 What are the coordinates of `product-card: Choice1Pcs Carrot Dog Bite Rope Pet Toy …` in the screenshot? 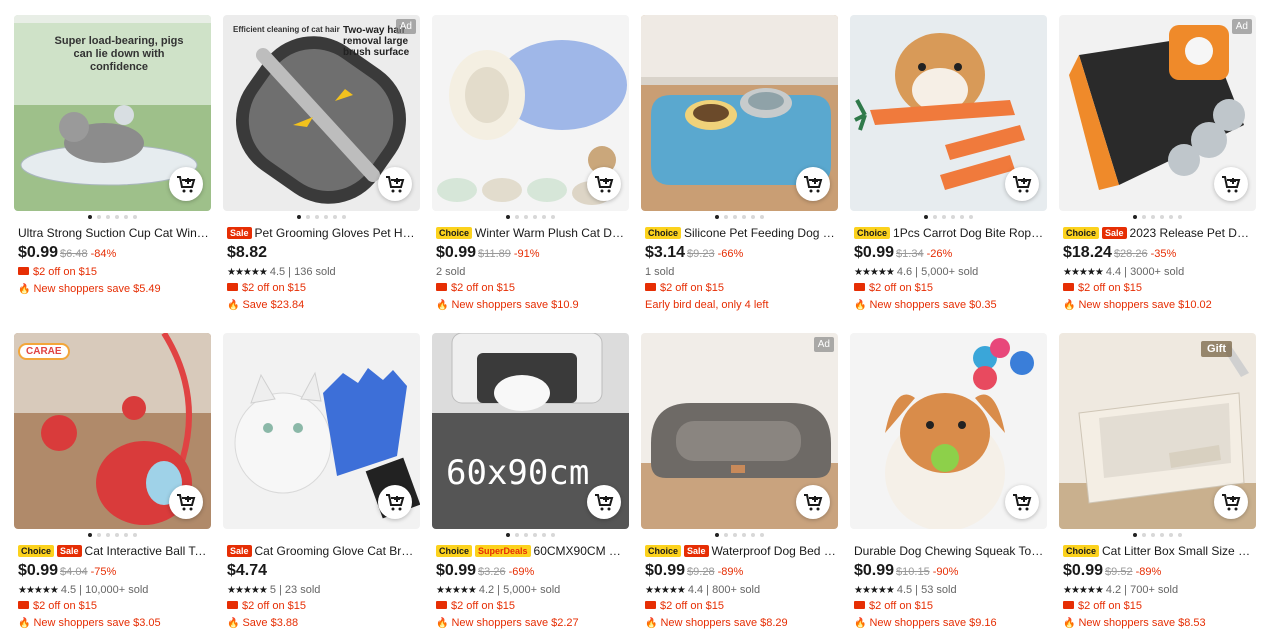 It's located at (948, 167).